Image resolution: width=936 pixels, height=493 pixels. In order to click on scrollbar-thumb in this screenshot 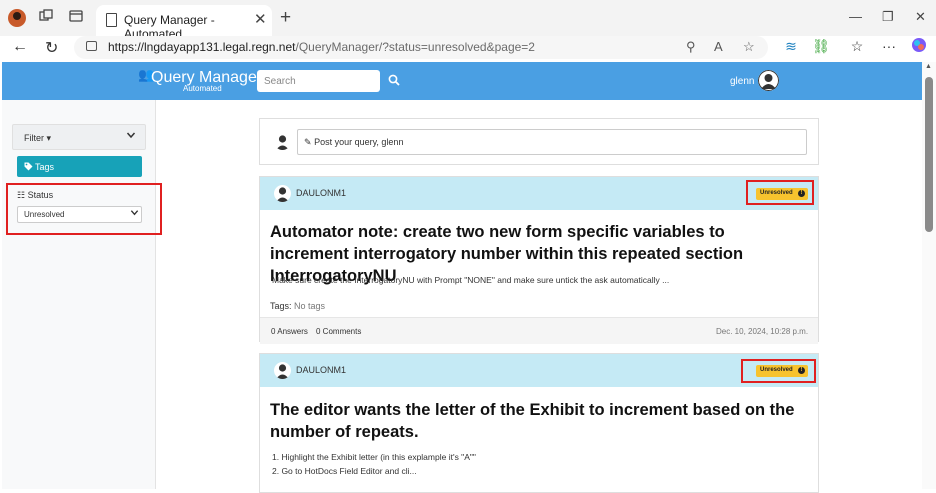, I will do `click(929, 154)`.